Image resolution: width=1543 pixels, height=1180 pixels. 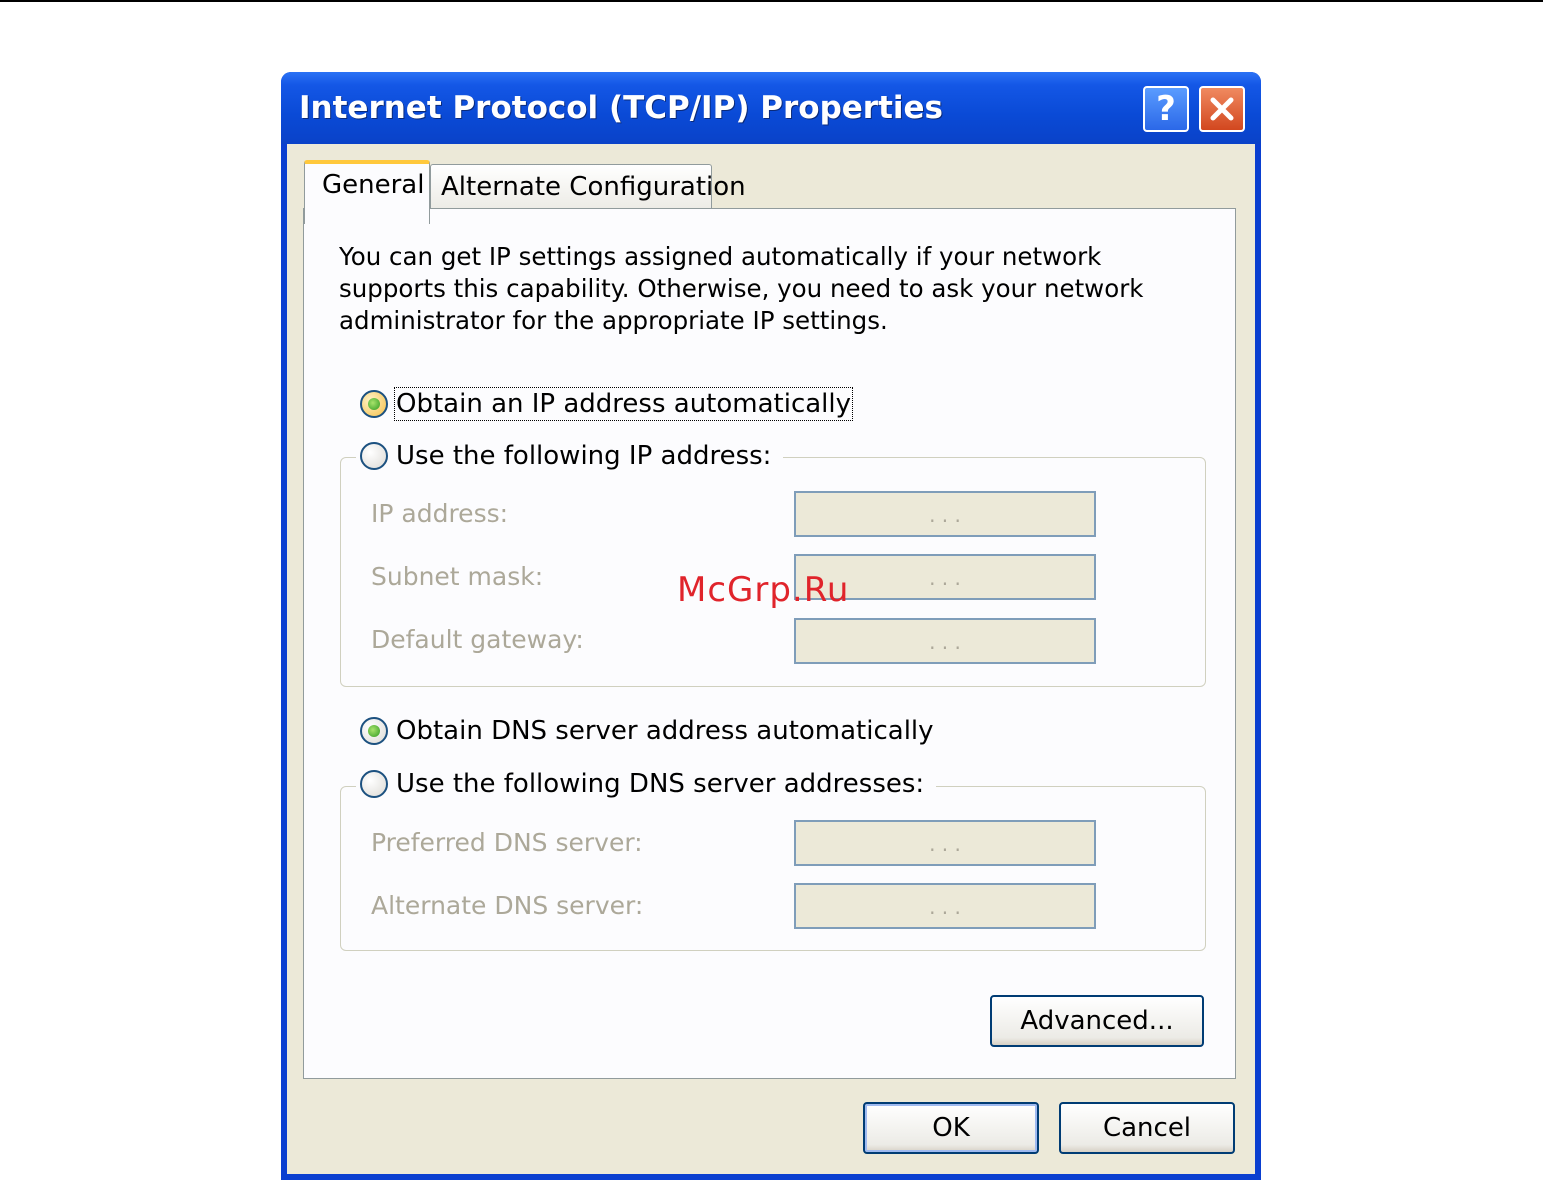 I want to click on ip-address-input: . . ., so click(x=945, y=514).